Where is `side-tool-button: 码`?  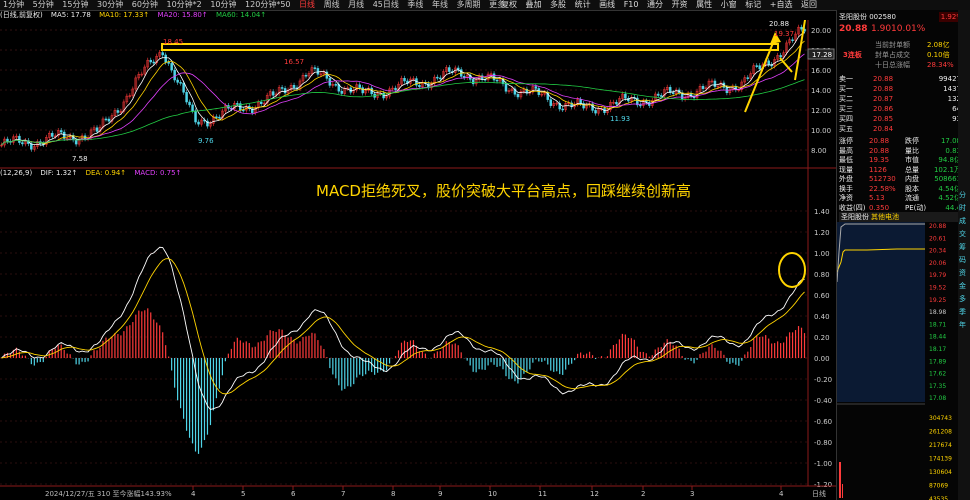
side-tool-button: 码 is located at coordinates (962, 260).